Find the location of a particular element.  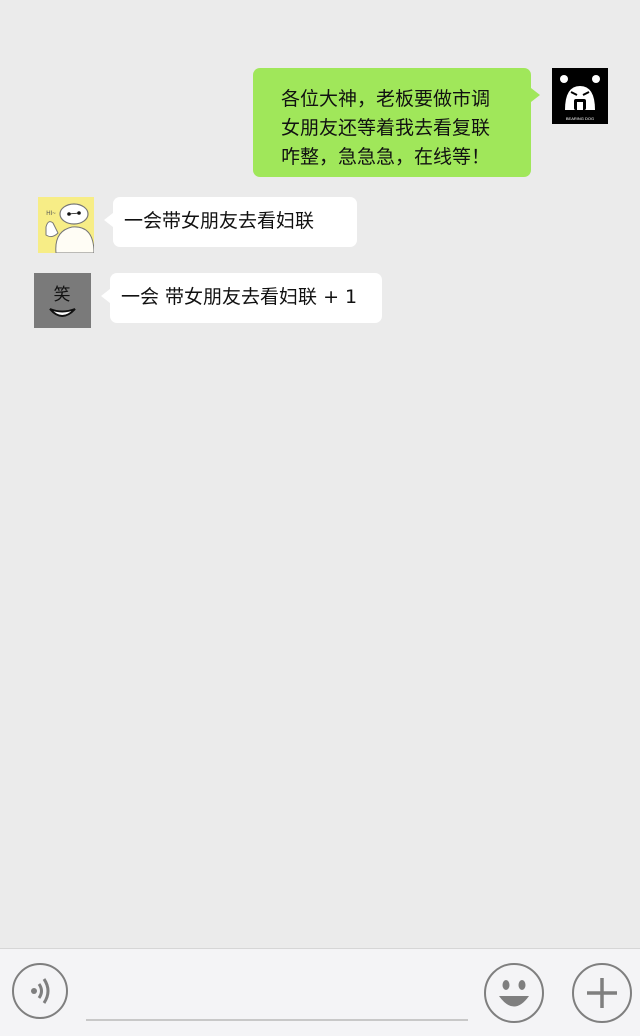

input-bar is located at coordinates (320, 992).